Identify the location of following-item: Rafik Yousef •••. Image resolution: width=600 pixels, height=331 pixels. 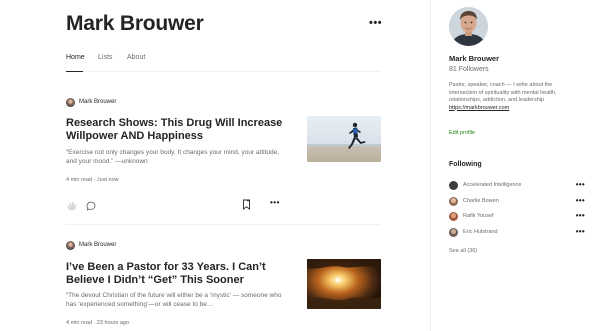
(517, 216).